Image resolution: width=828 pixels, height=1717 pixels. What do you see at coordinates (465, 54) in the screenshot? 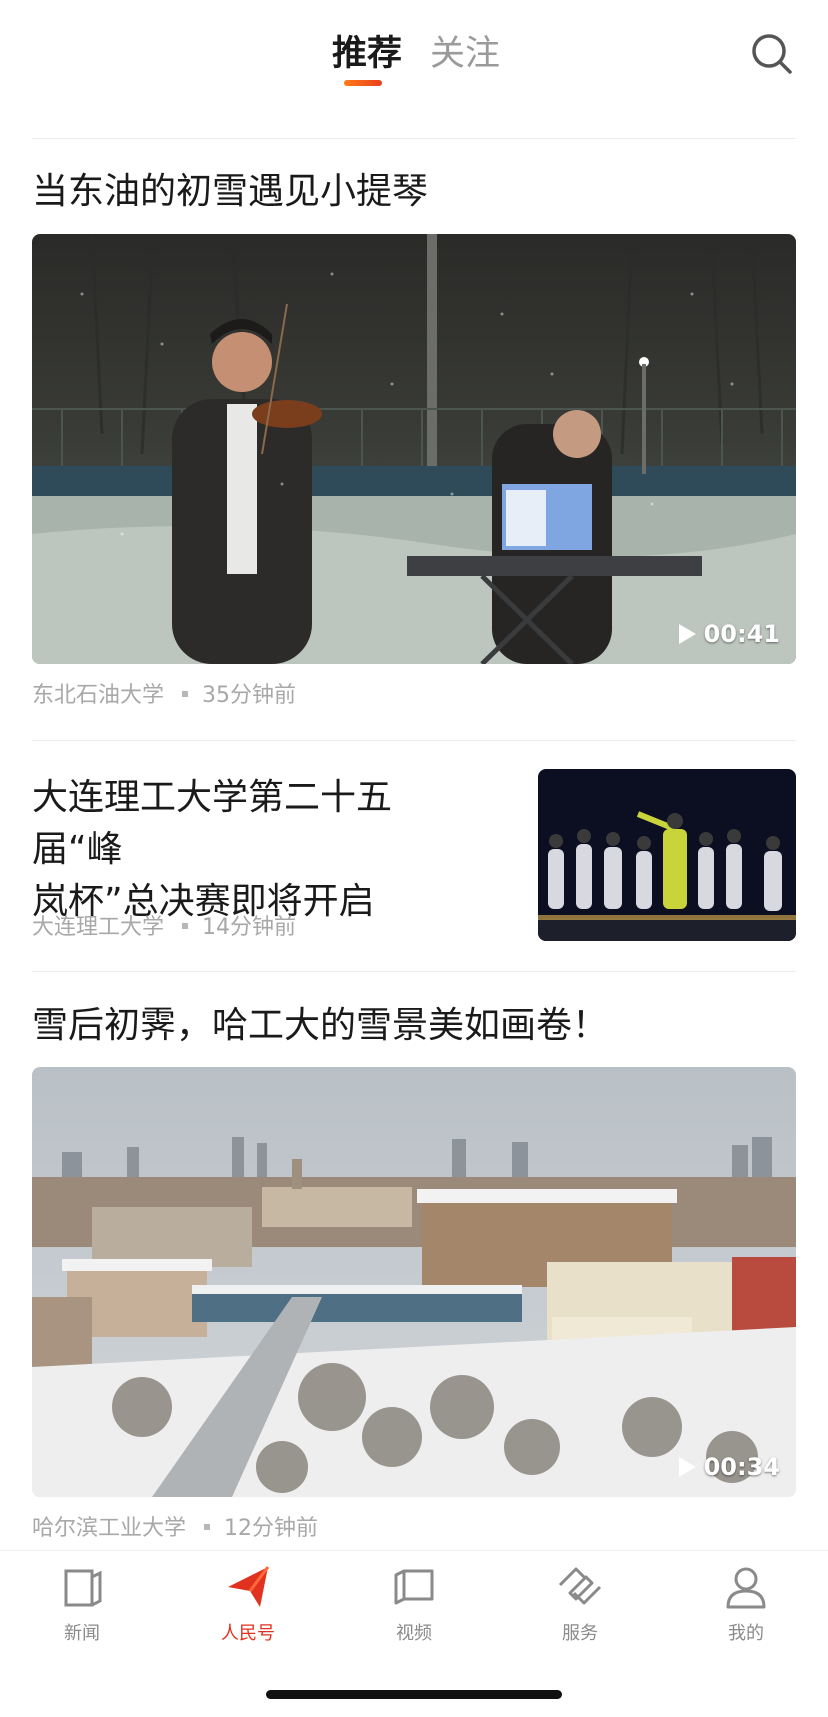
I see `tab-following: 关注` at bounding box center [465, 54].